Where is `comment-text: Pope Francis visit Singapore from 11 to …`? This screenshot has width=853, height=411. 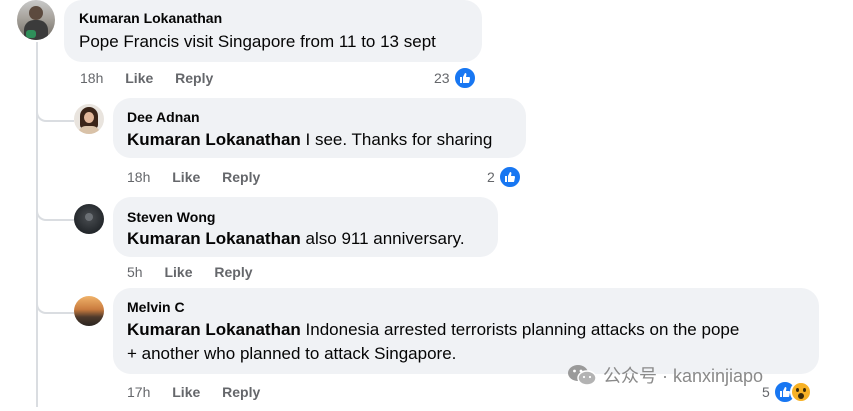
comment-text: Pope Francis visit Singapore from 11 to … is located at coordinates (257, 41).